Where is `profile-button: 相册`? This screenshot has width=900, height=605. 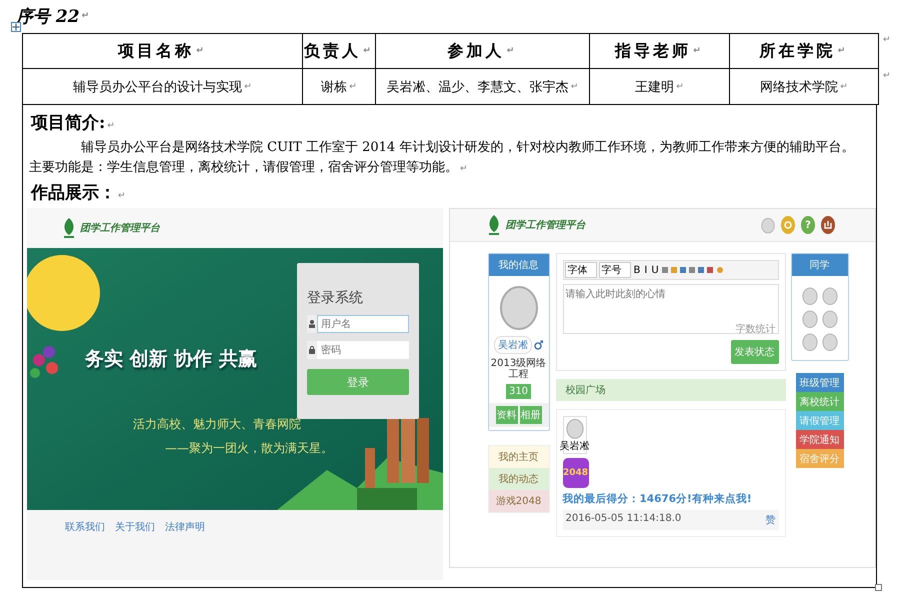
profile-button: 相册 is located at coordinates (531, 415).